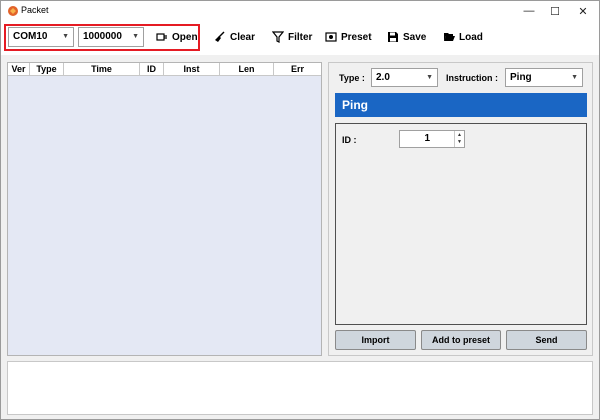 Image resolution: width=600 pixels, height=420 pixels. What do you see at coordinates (461, 105) in the screenshot?
I see `instruction-banner: Ping` at bounding box center [461, 105].